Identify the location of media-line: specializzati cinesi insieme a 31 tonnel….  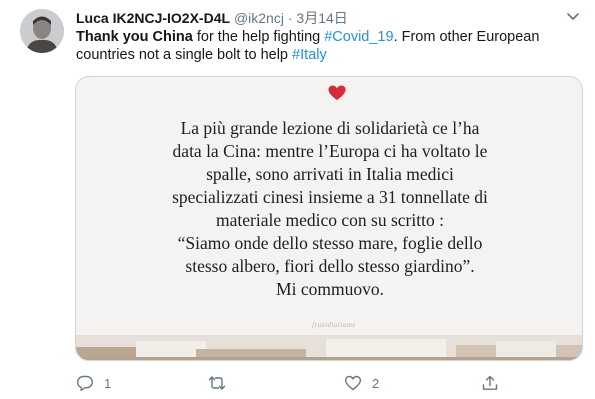
(330, 197).